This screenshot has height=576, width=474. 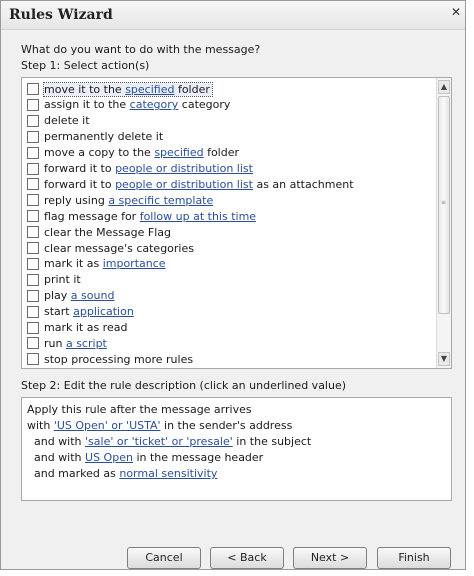 I want to click on action-item: move a copy to the specified folder, so click(x=229, y=153).